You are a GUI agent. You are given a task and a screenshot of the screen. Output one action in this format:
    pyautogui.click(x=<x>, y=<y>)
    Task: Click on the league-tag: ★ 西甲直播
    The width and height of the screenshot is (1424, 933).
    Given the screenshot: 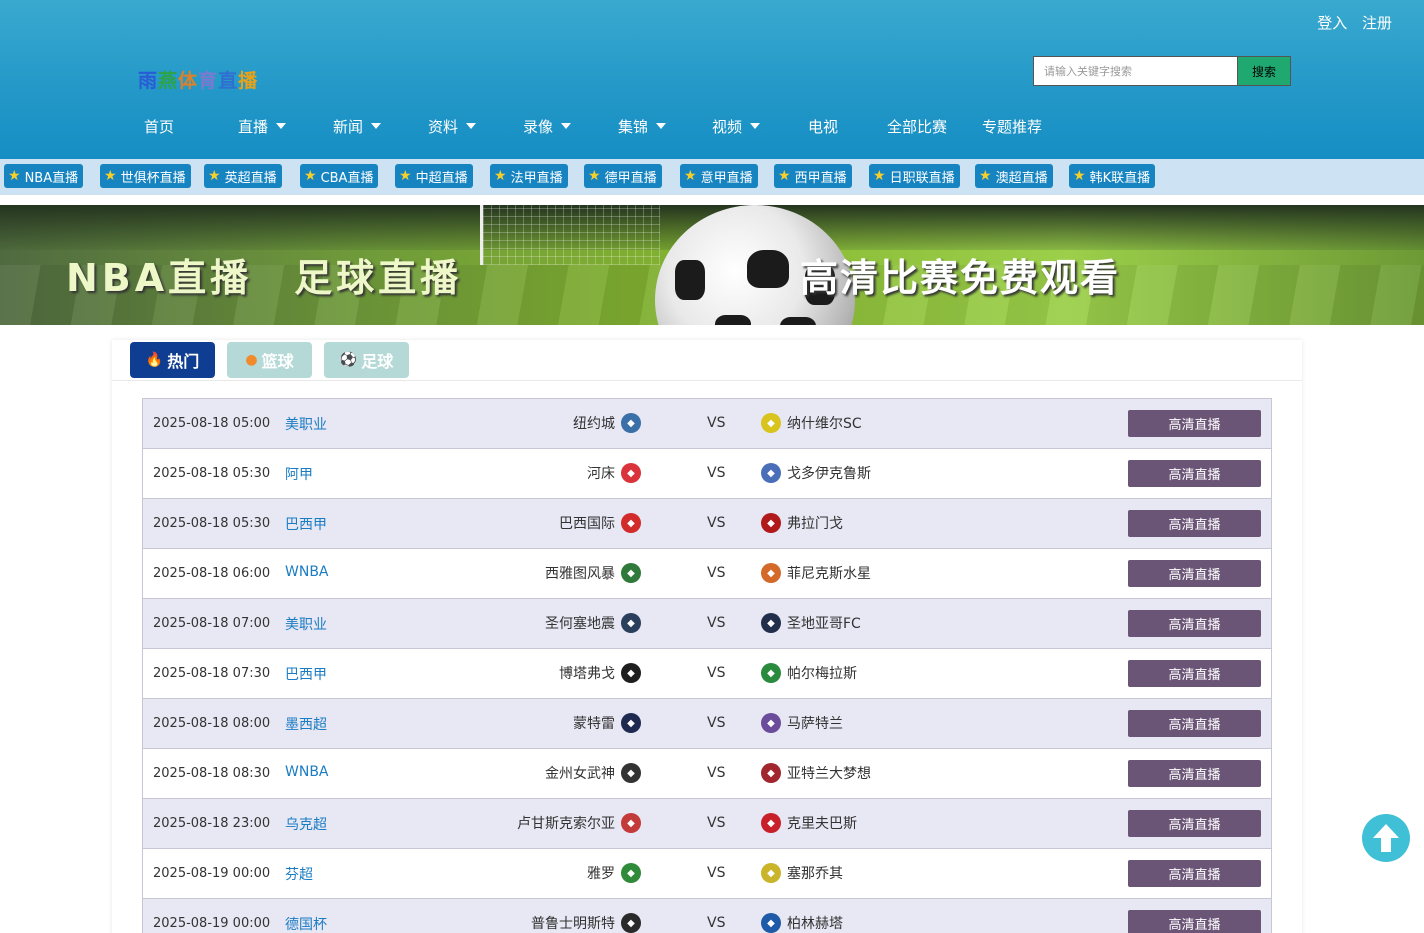 What is the action you would take?
    pyautogui.click(x=813, y=176)
    